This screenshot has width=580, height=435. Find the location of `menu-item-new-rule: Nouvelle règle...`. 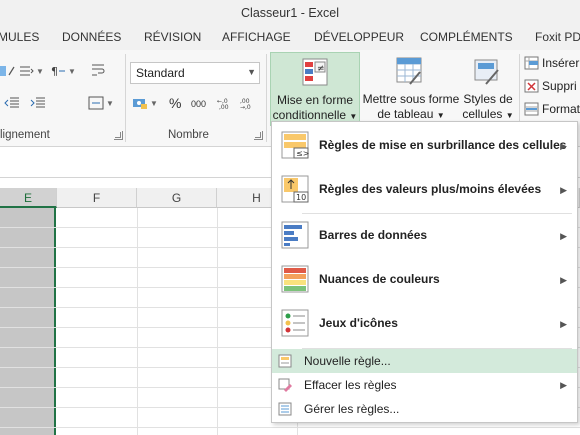

menu-item-new-rule: Nouvelle règle... is located at coordinates (424, 361).